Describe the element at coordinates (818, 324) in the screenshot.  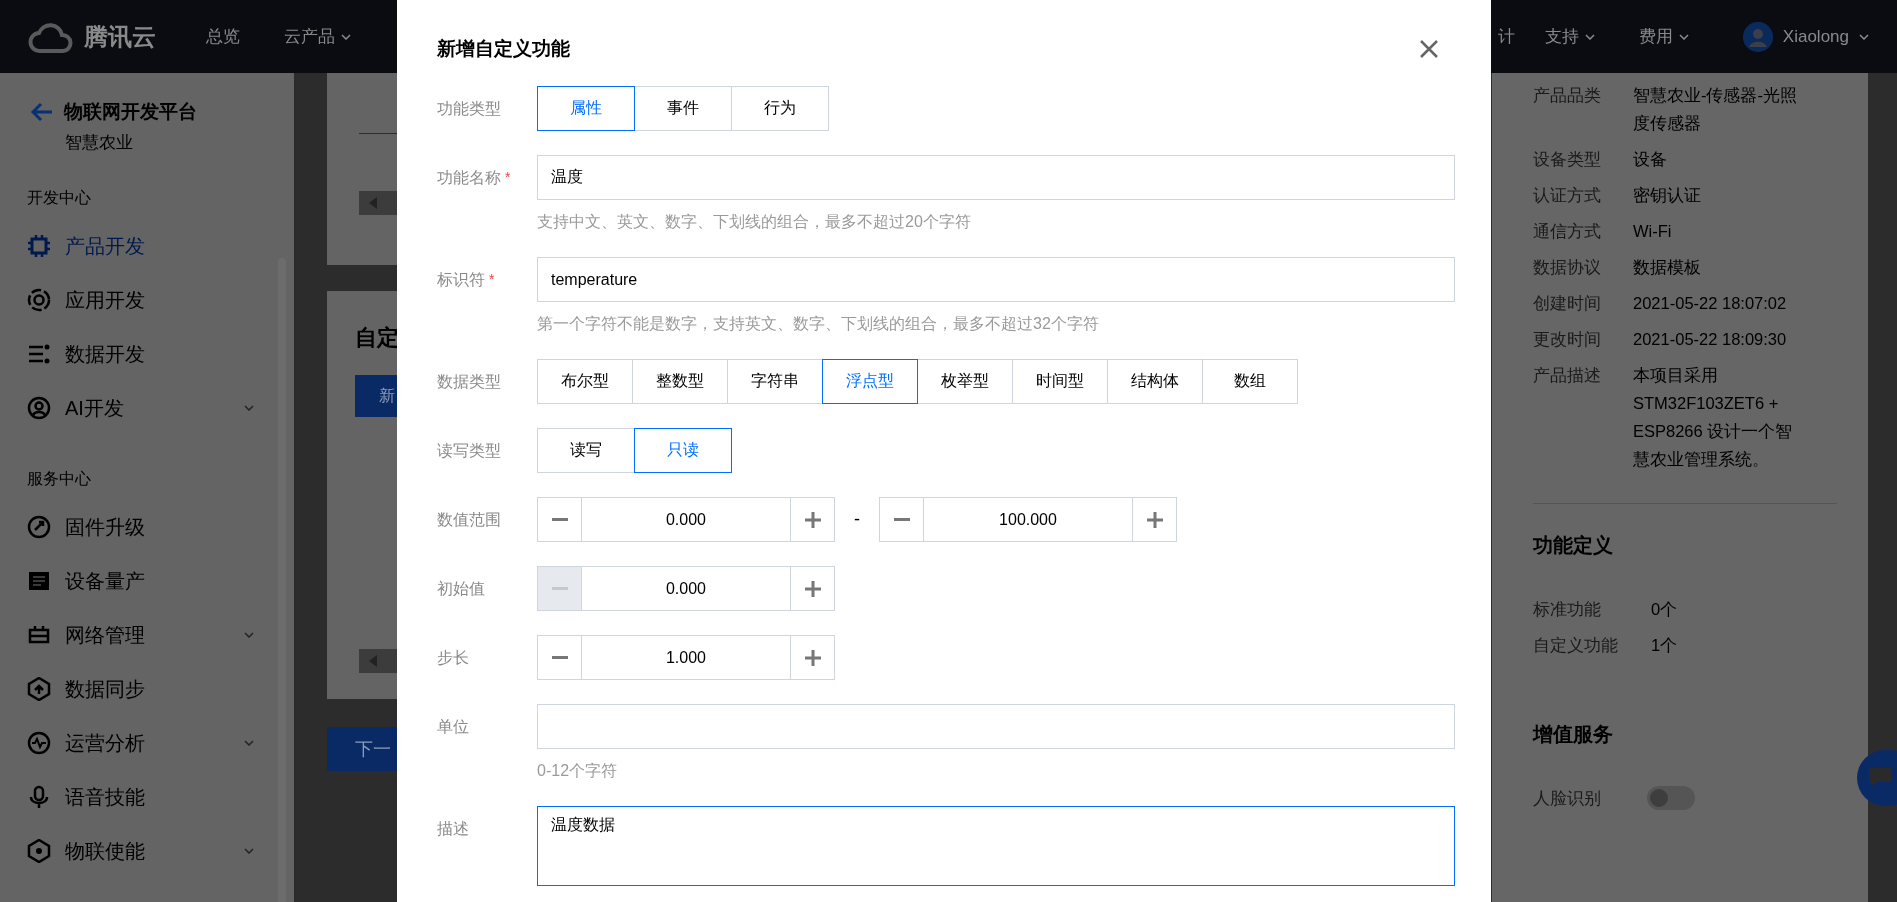
I see `field-hint: 第一个字符不能是数字，支持英文、数字、下划线的组合，最多不超过32个字符` at that location.